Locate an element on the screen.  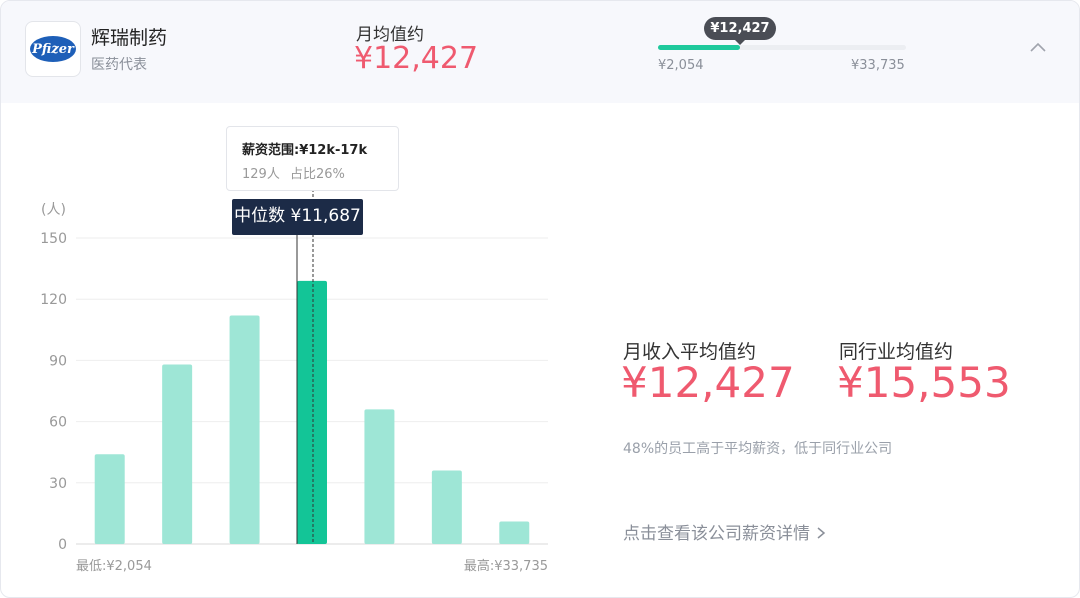
y-tick-label: 90 is located at coordinates (58, 361).